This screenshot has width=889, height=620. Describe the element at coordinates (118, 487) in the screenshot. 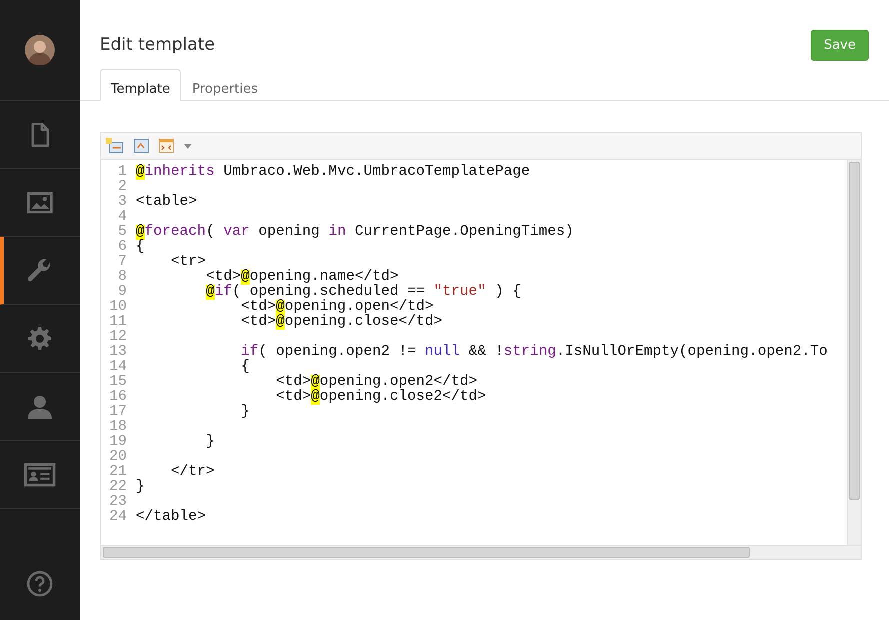

I see `line-number: 22` at that location.